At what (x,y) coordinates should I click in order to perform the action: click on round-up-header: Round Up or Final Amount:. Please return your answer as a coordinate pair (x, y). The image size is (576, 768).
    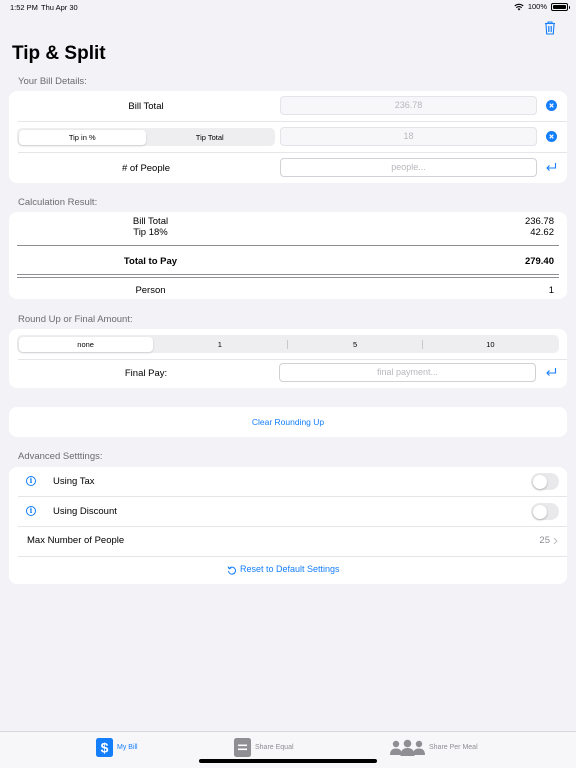
    Looking at the image, I should click on (75, 319).